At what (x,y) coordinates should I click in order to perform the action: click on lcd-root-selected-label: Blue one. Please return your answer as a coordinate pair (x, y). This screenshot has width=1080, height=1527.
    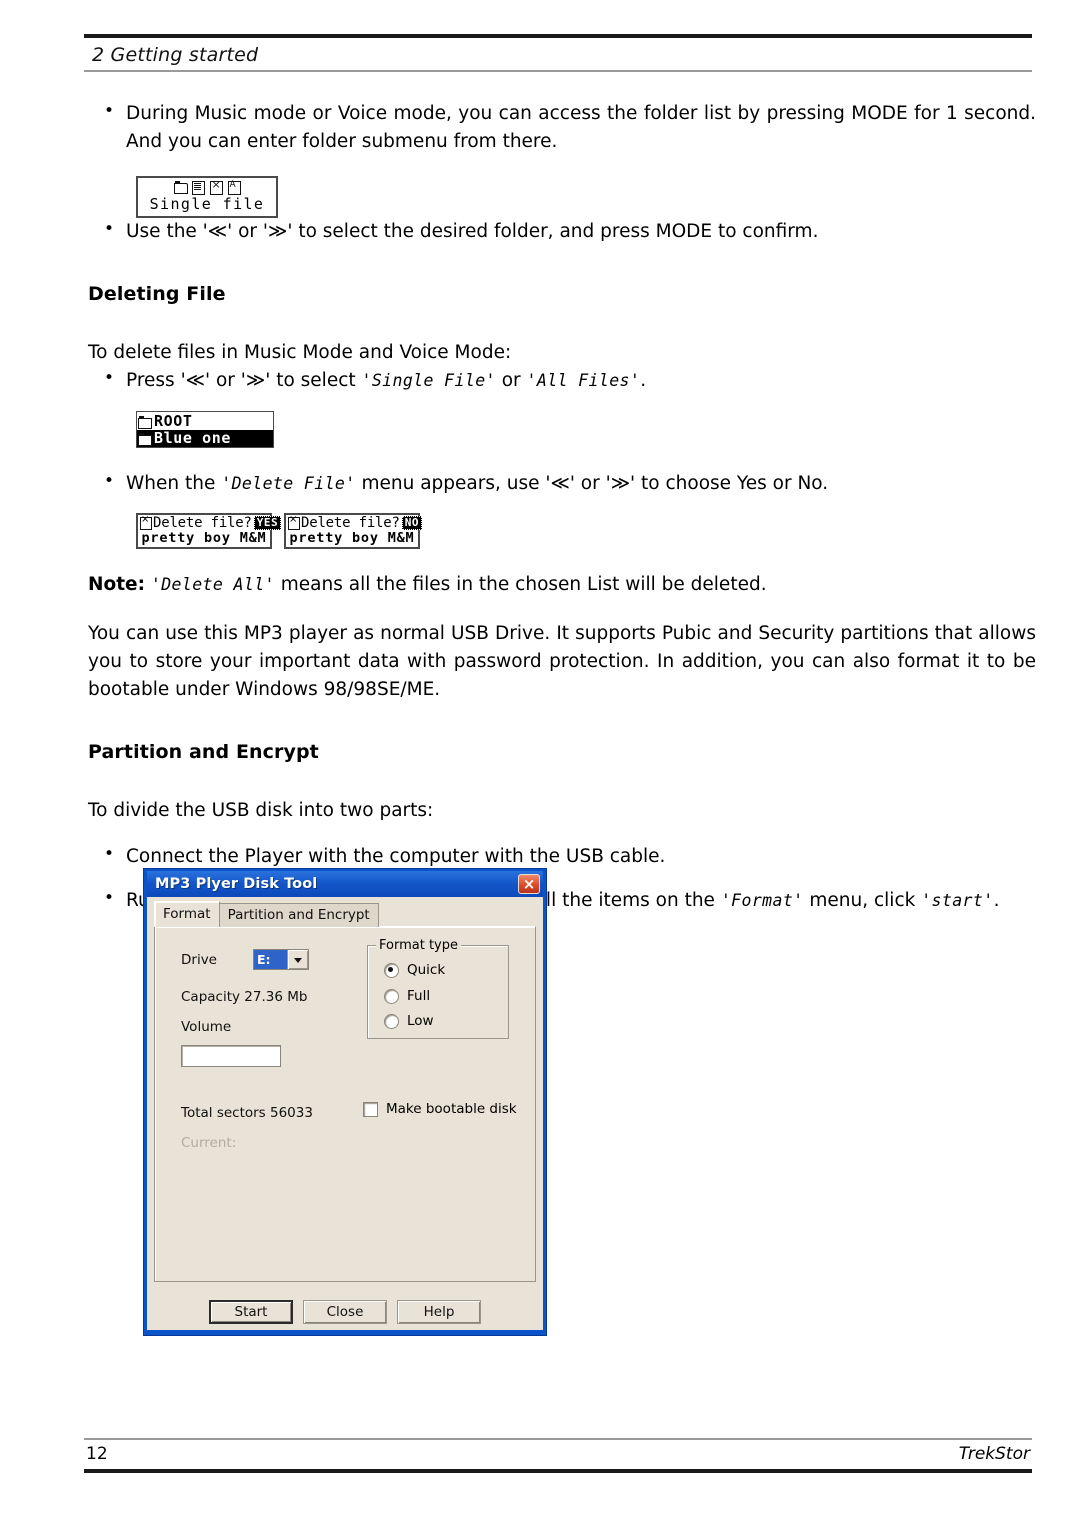
    Looking at the image, I should click on (193, 438).